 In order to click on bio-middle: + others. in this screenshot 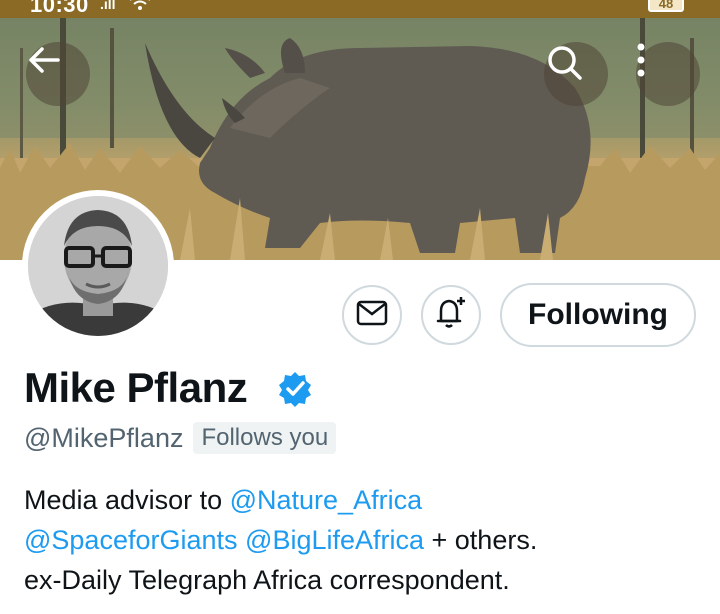, I will do `click(481, 540)`.